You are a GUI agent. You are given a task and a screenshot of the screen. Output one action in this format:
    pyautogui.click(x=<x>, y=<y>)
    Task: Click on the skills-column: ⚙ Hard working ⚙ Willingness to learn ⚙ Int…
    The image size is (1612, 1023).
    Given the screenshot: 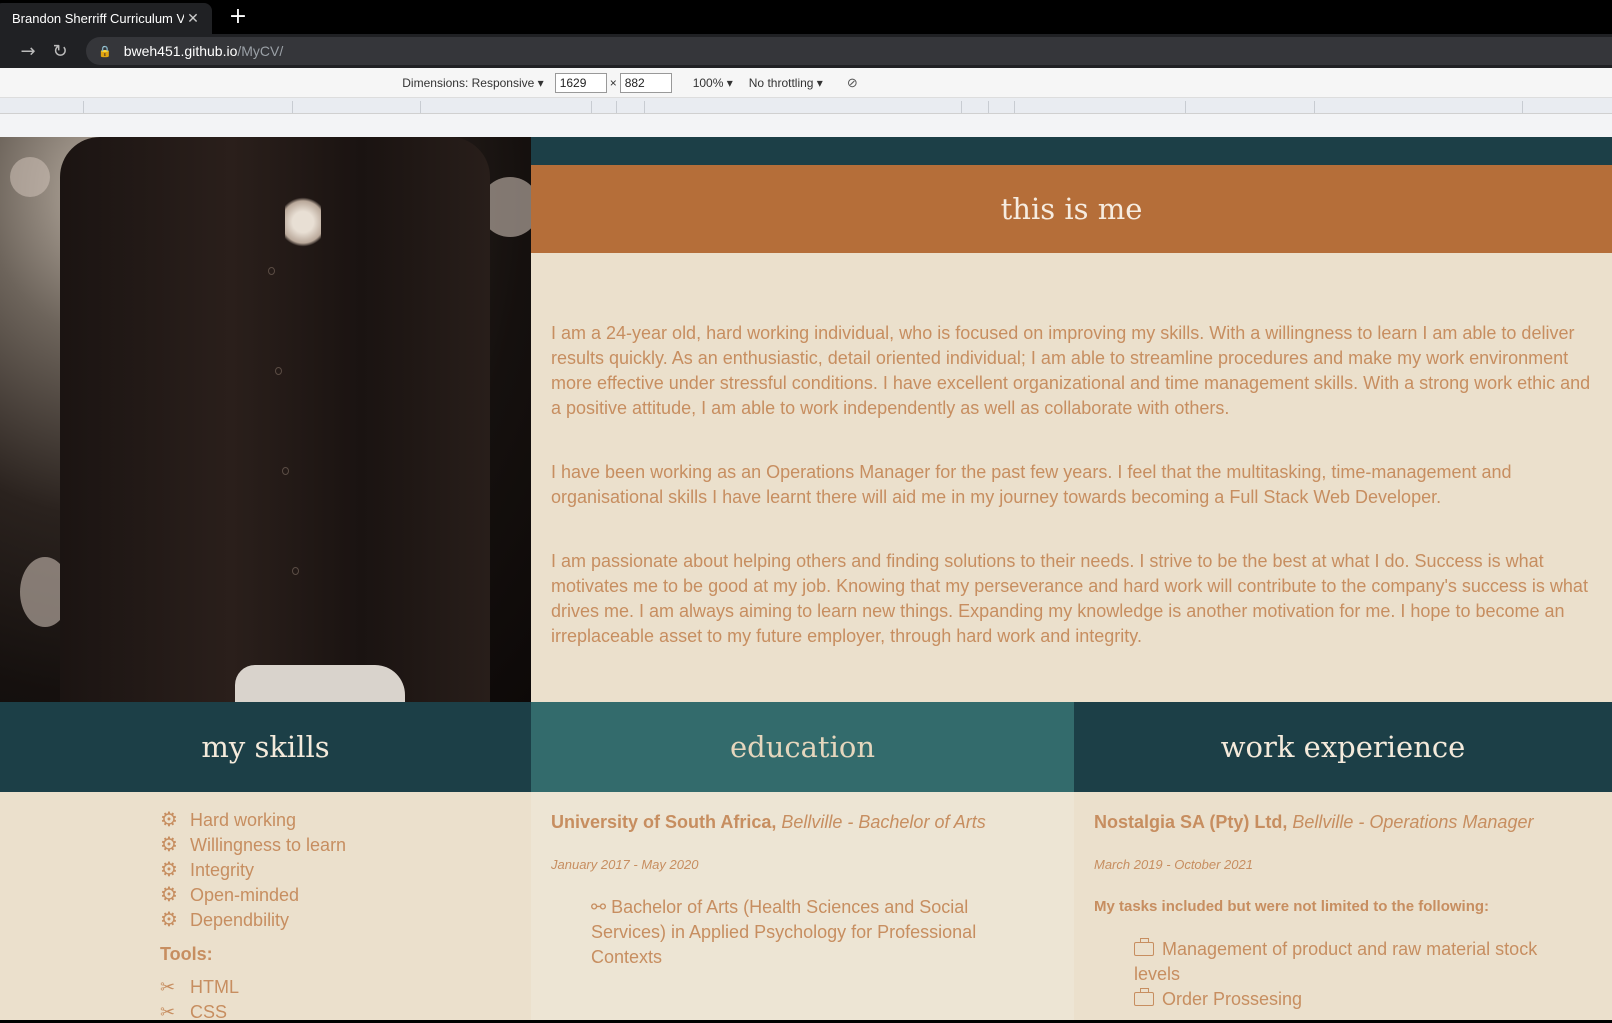 What is the action you would take?
    pyautogui.click(x=265, y=906)
    